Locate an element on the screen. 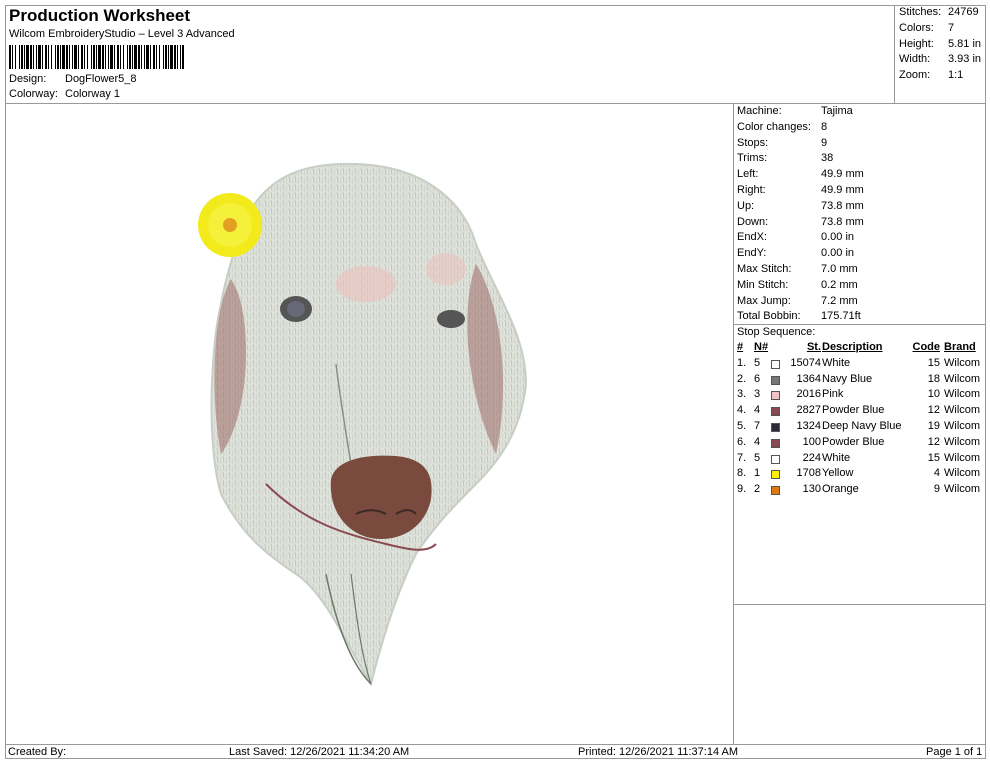  row-index: 4. is located at coordinates (742, 410).